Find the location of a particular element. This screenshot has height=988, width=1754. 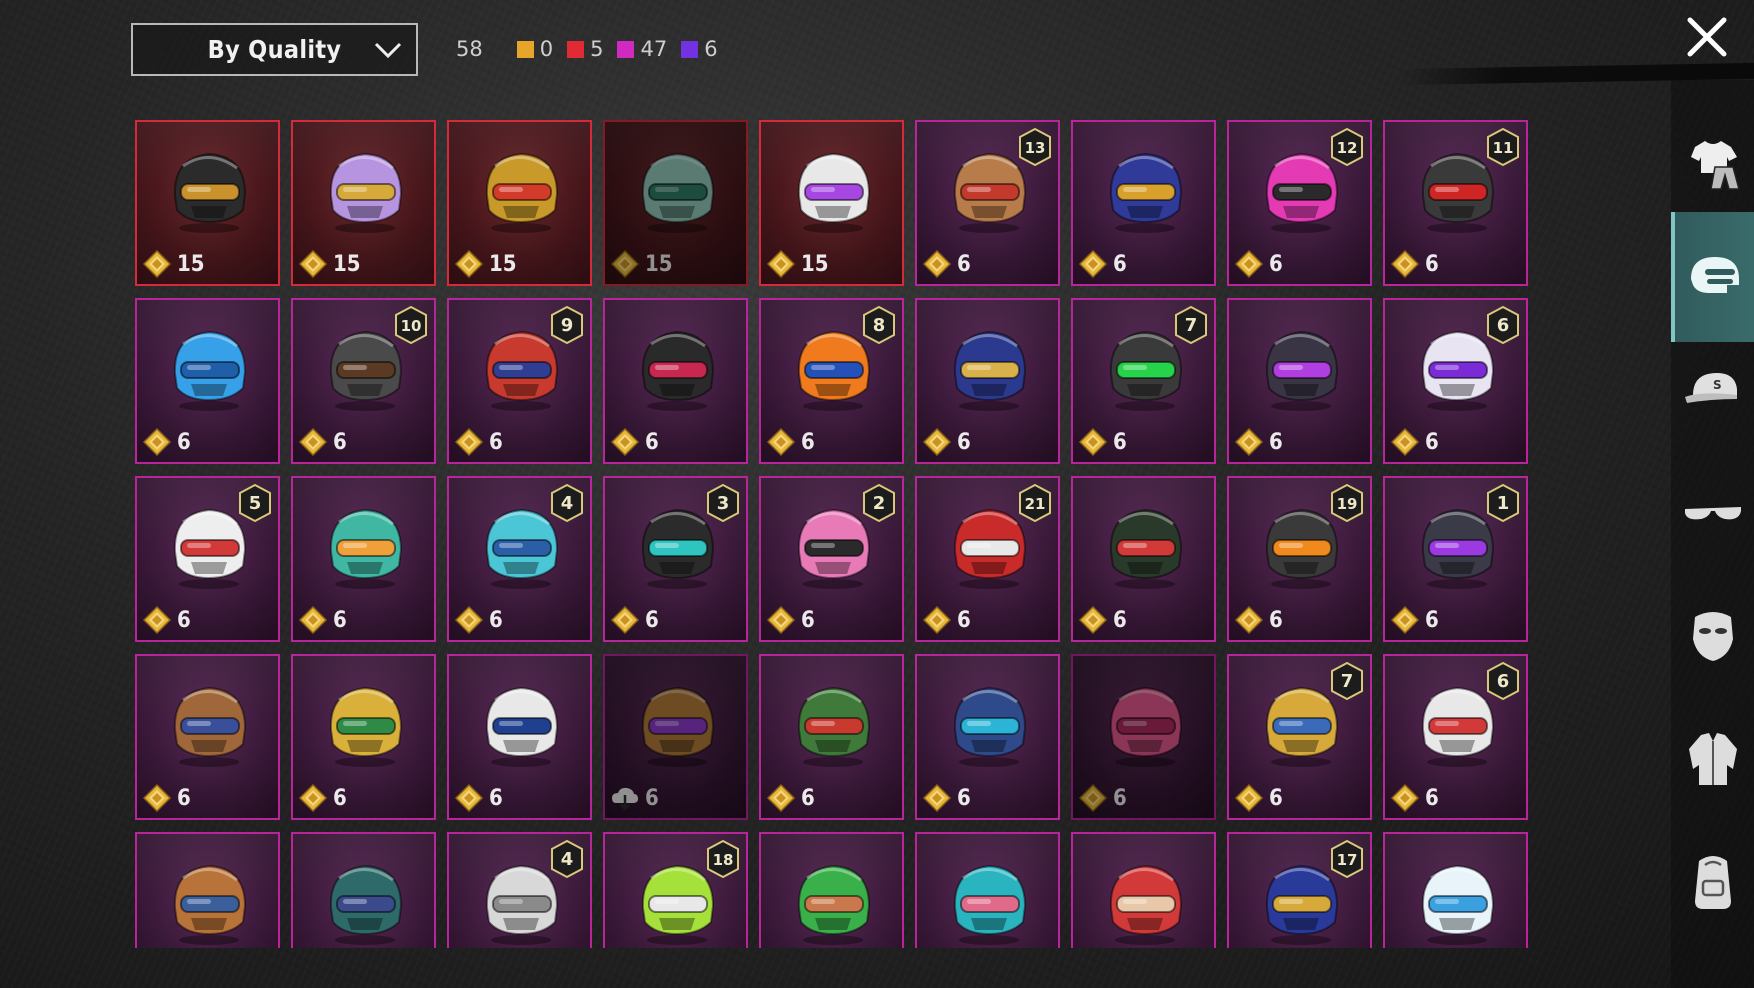

tab-mask is located at coordinates (1712, 635).